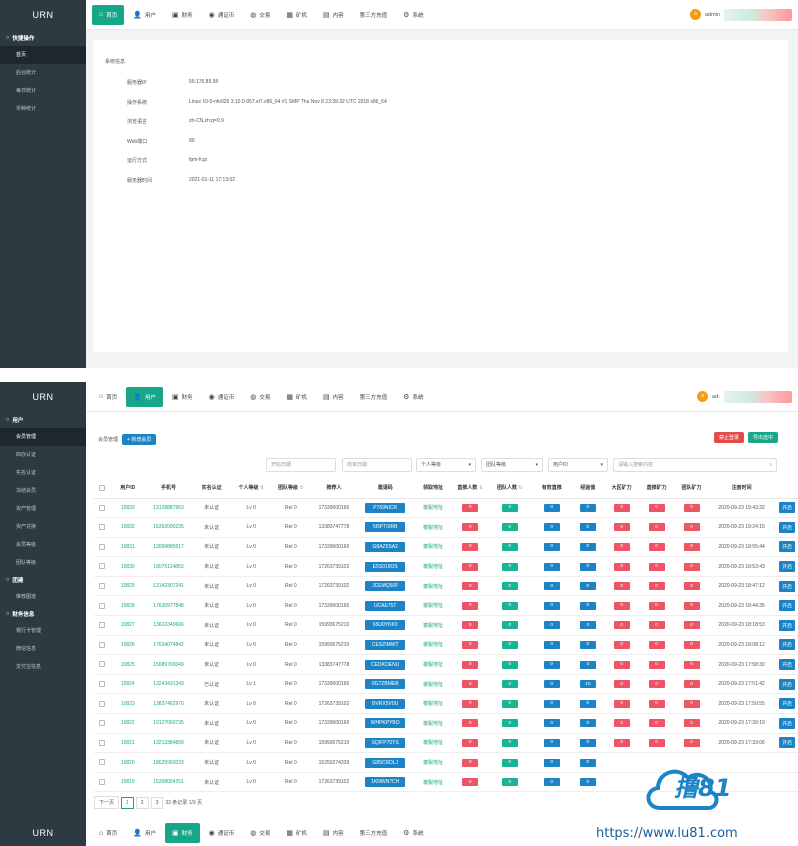 This screenshot has height=846, width=798. I want to click on sidebar-item: 资产管理, so click(43, 509).